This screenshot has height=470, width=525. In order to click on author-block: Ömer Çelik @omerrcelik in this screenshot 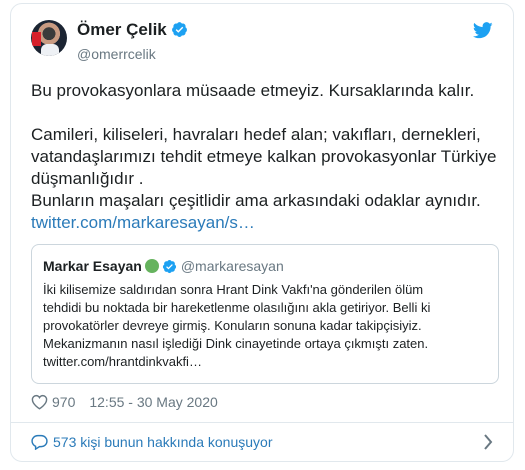, I will do `click(132, 42)`.